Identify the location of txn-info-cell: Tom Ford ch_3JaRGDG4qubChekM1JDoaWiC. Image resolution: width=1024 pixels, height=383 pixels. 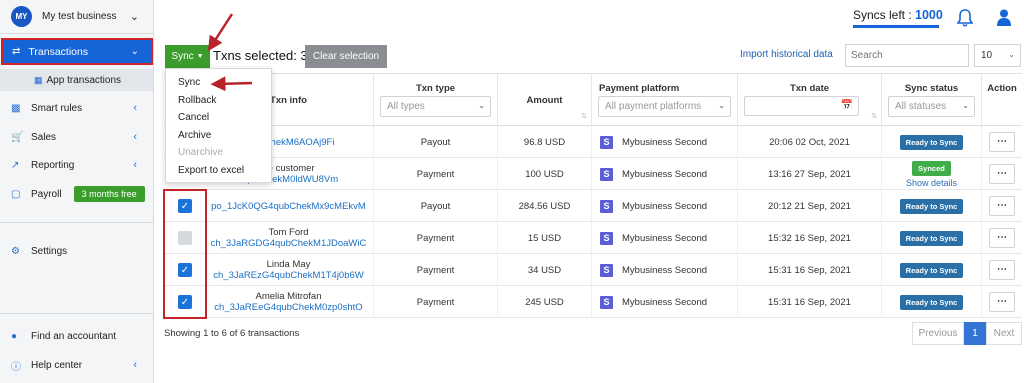
(289, 238).